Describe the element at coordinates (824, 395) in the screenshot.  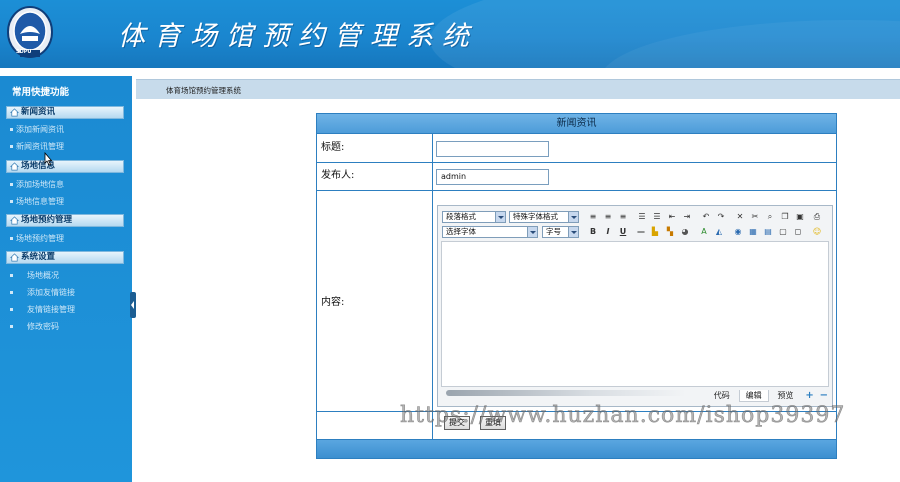
I see `shrink-icon: −` at that location.